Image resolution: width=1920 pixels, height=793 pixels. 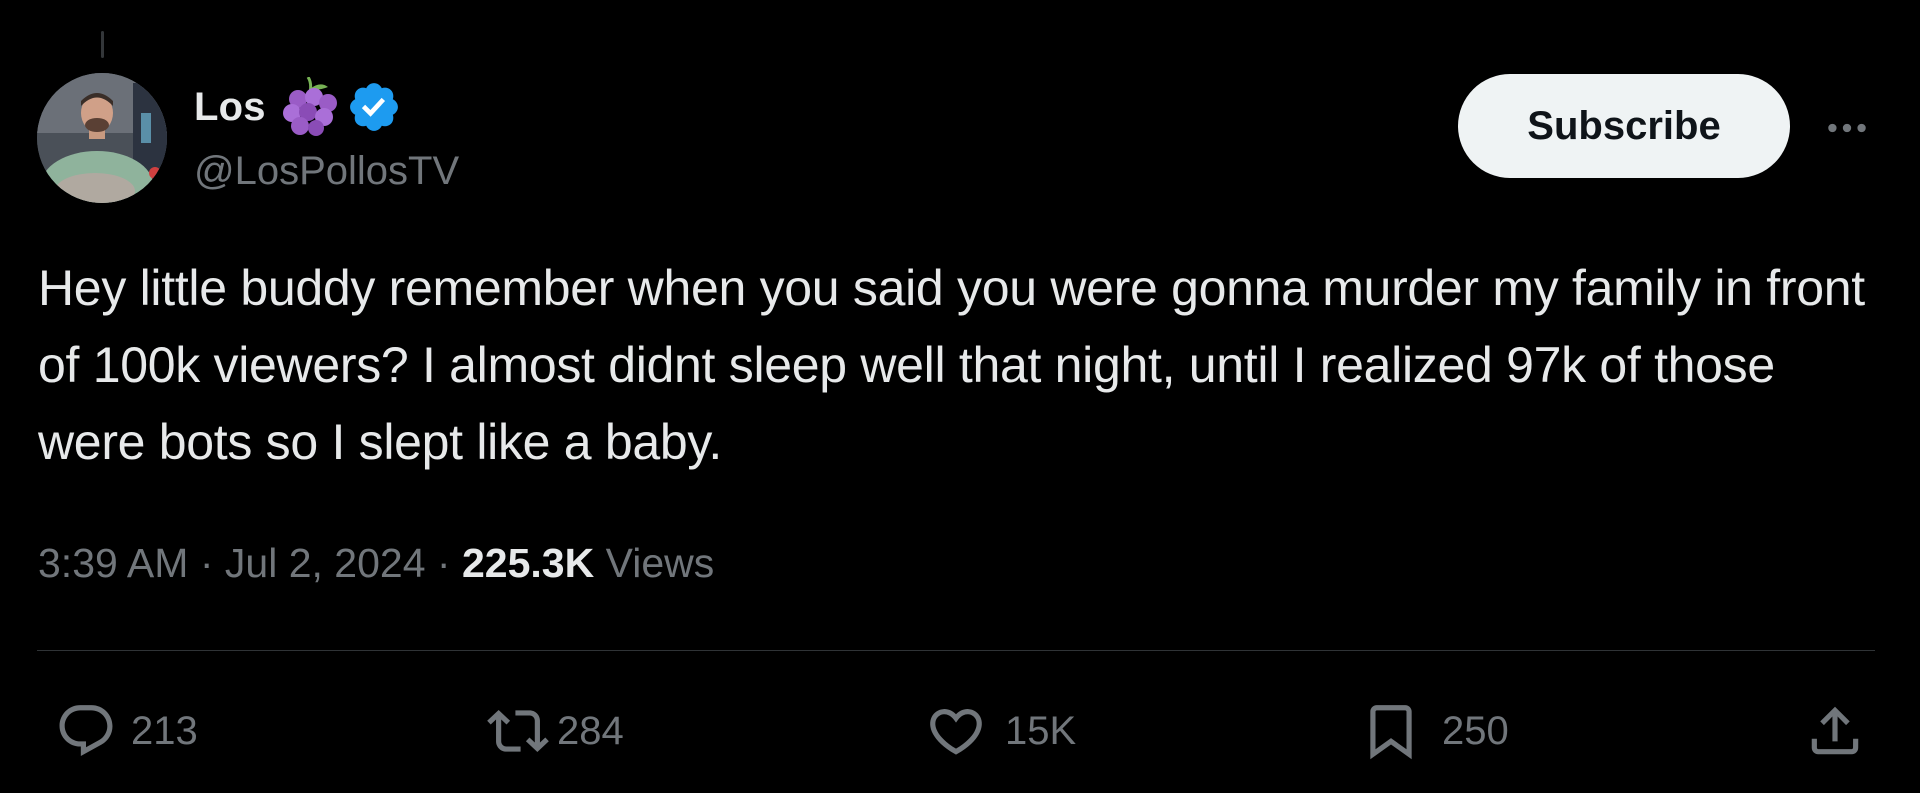 What do you see at coordinates (374, 107) in the screenshot?
I see `verified-badge-icon` at bounding box center [374, 107].